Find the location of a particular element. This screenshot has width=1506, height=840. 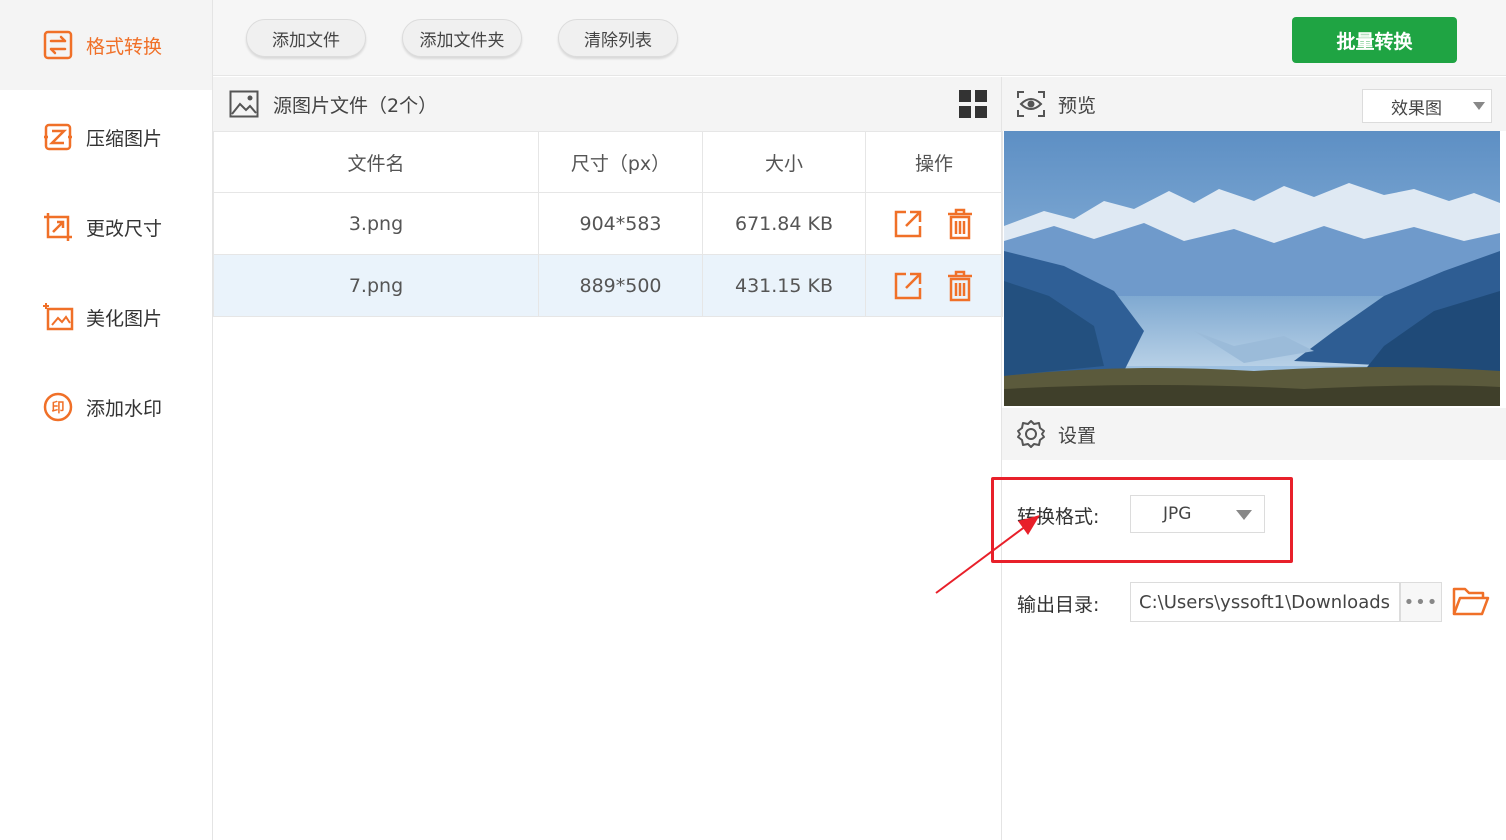

gear-icon is located at coordinates (1031, 434).